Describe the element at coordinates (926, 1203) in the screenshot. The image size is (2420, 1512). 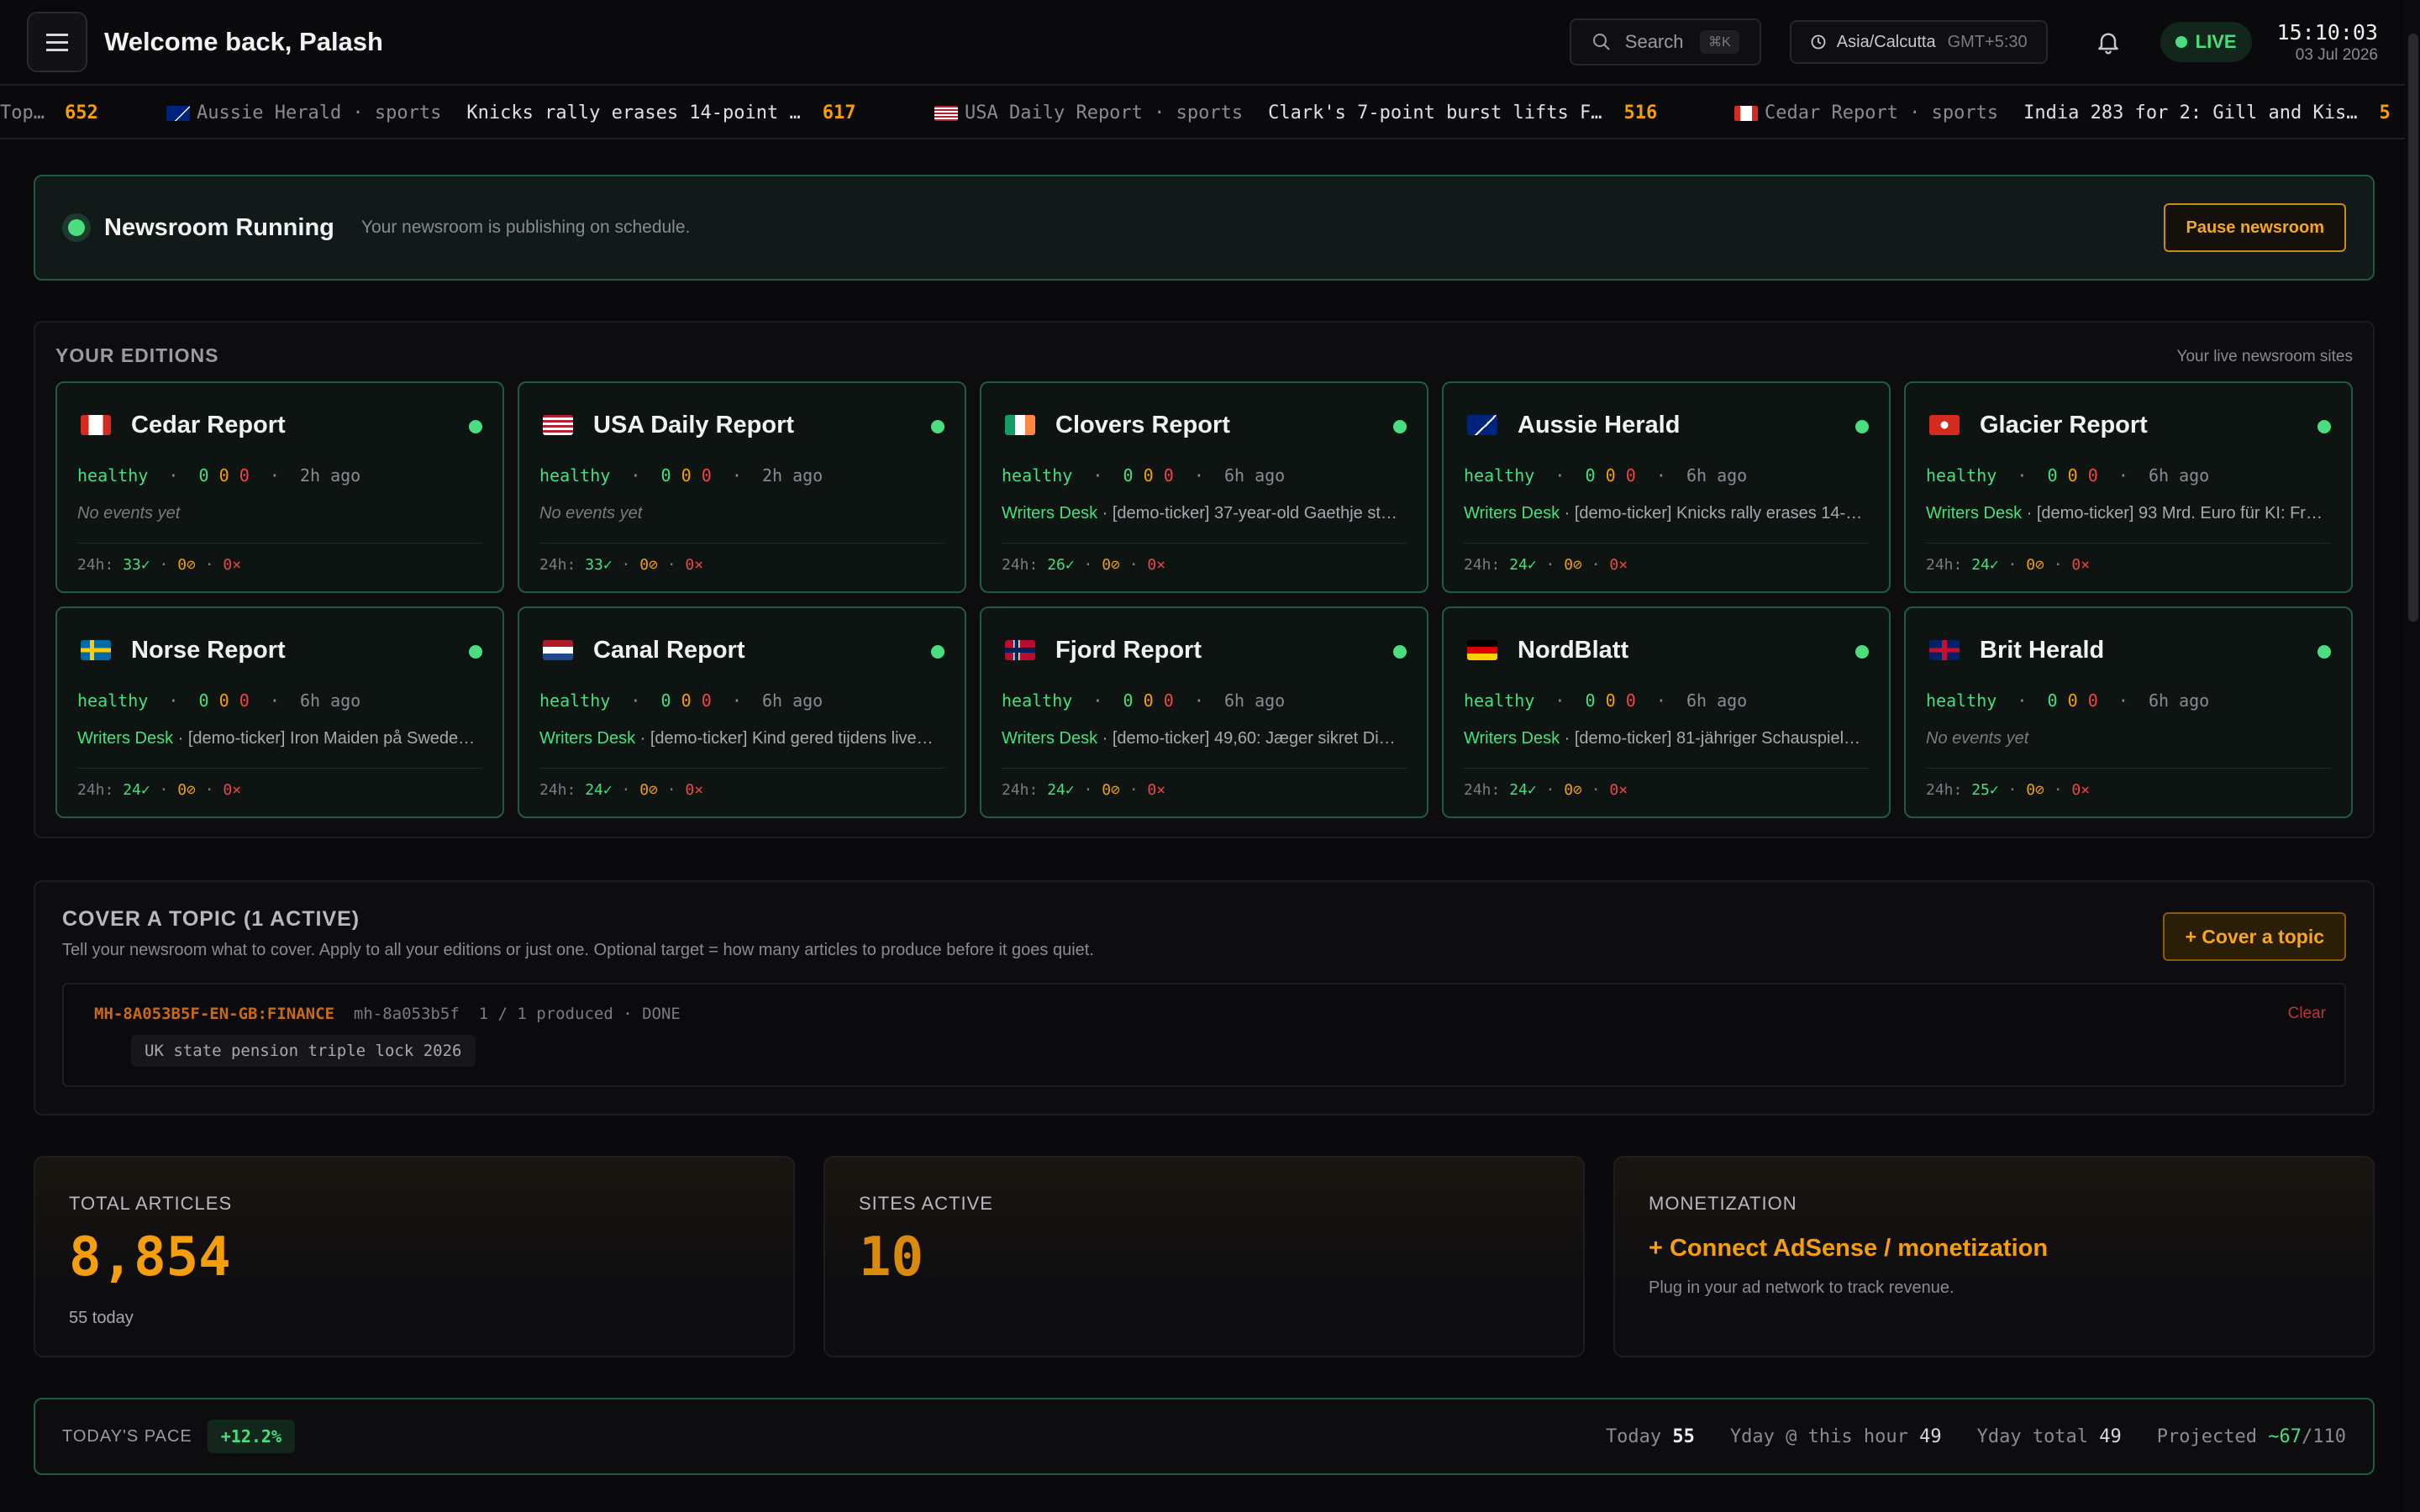
I see `sites-active-label: SITES ACTIVE` at that location.